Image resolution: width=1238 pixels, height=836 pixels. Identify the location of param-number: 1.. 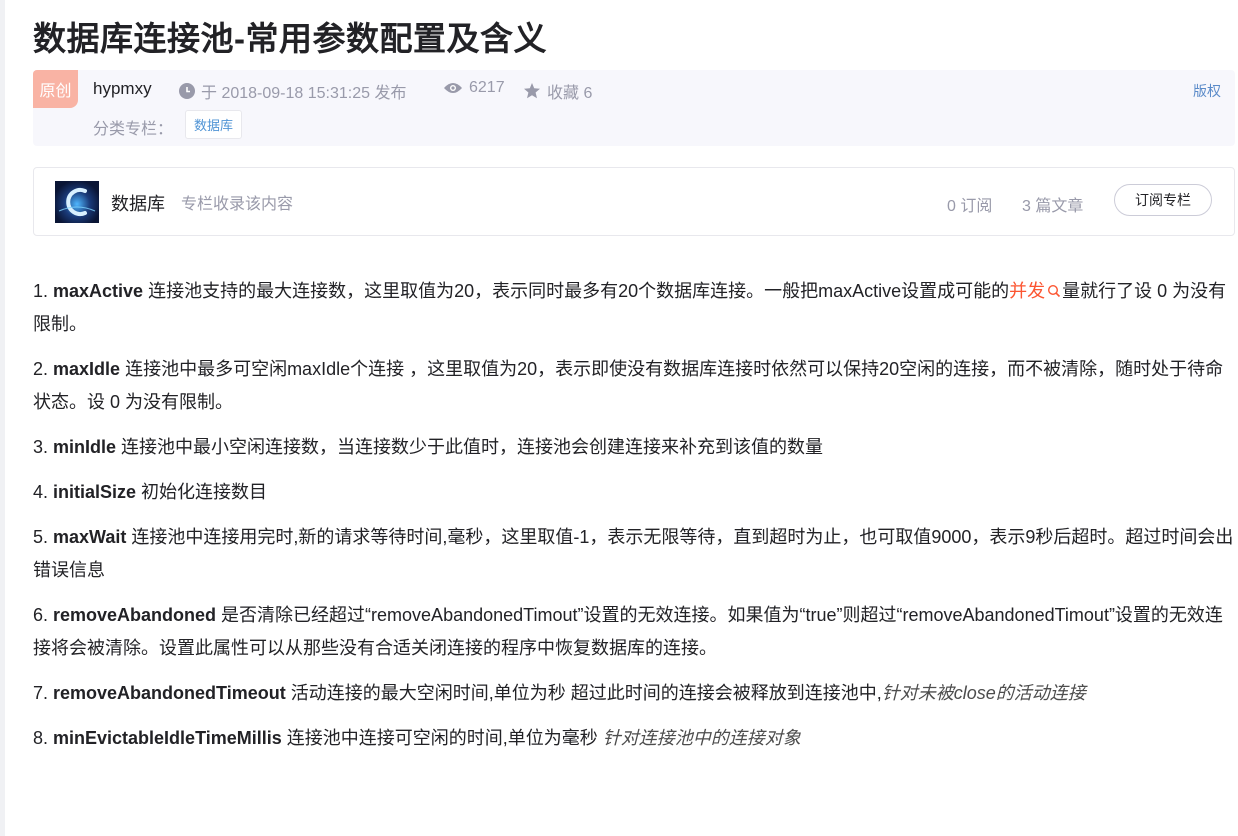
(43, 291).